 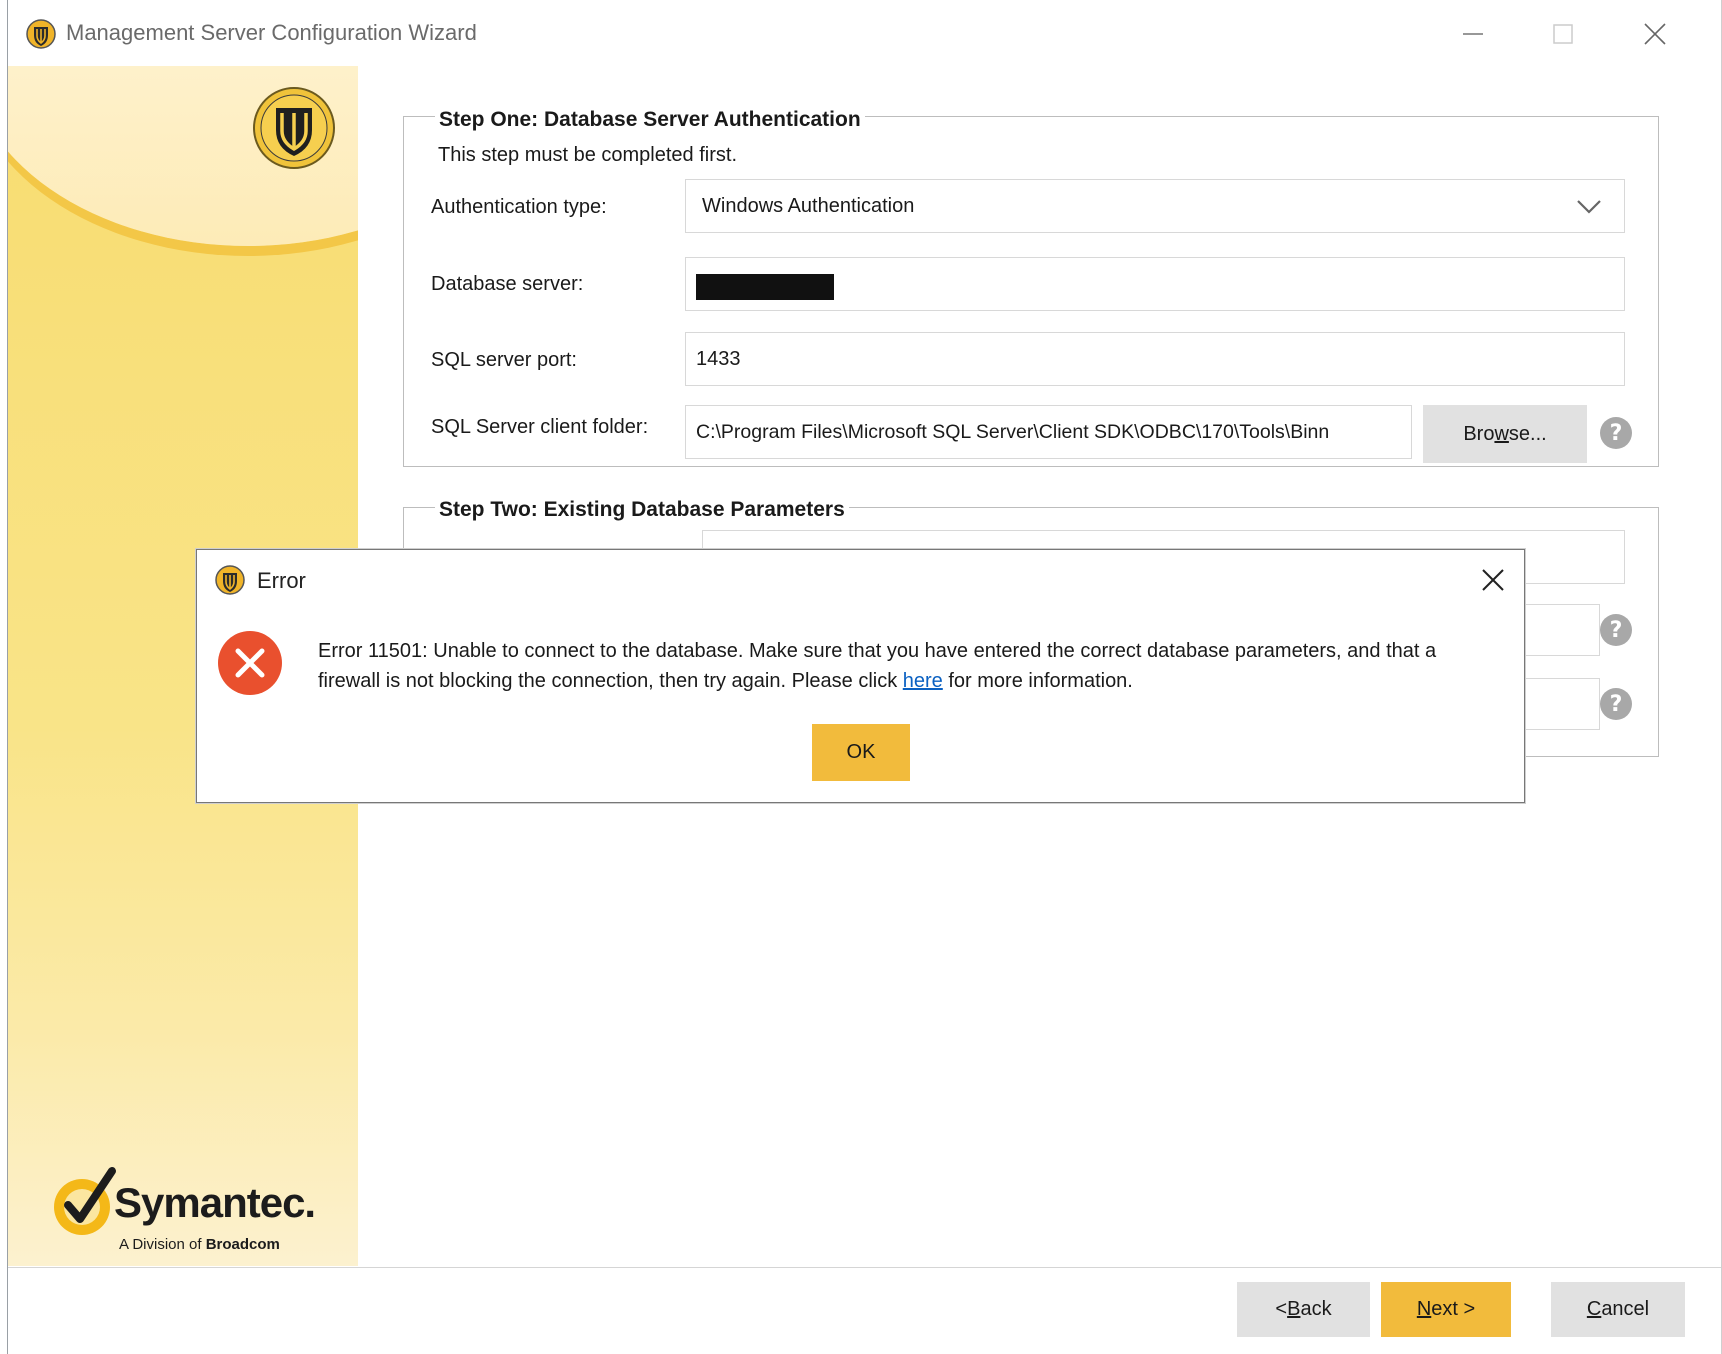 I want to click on maximize-icon, so click(x=1563, y=34).